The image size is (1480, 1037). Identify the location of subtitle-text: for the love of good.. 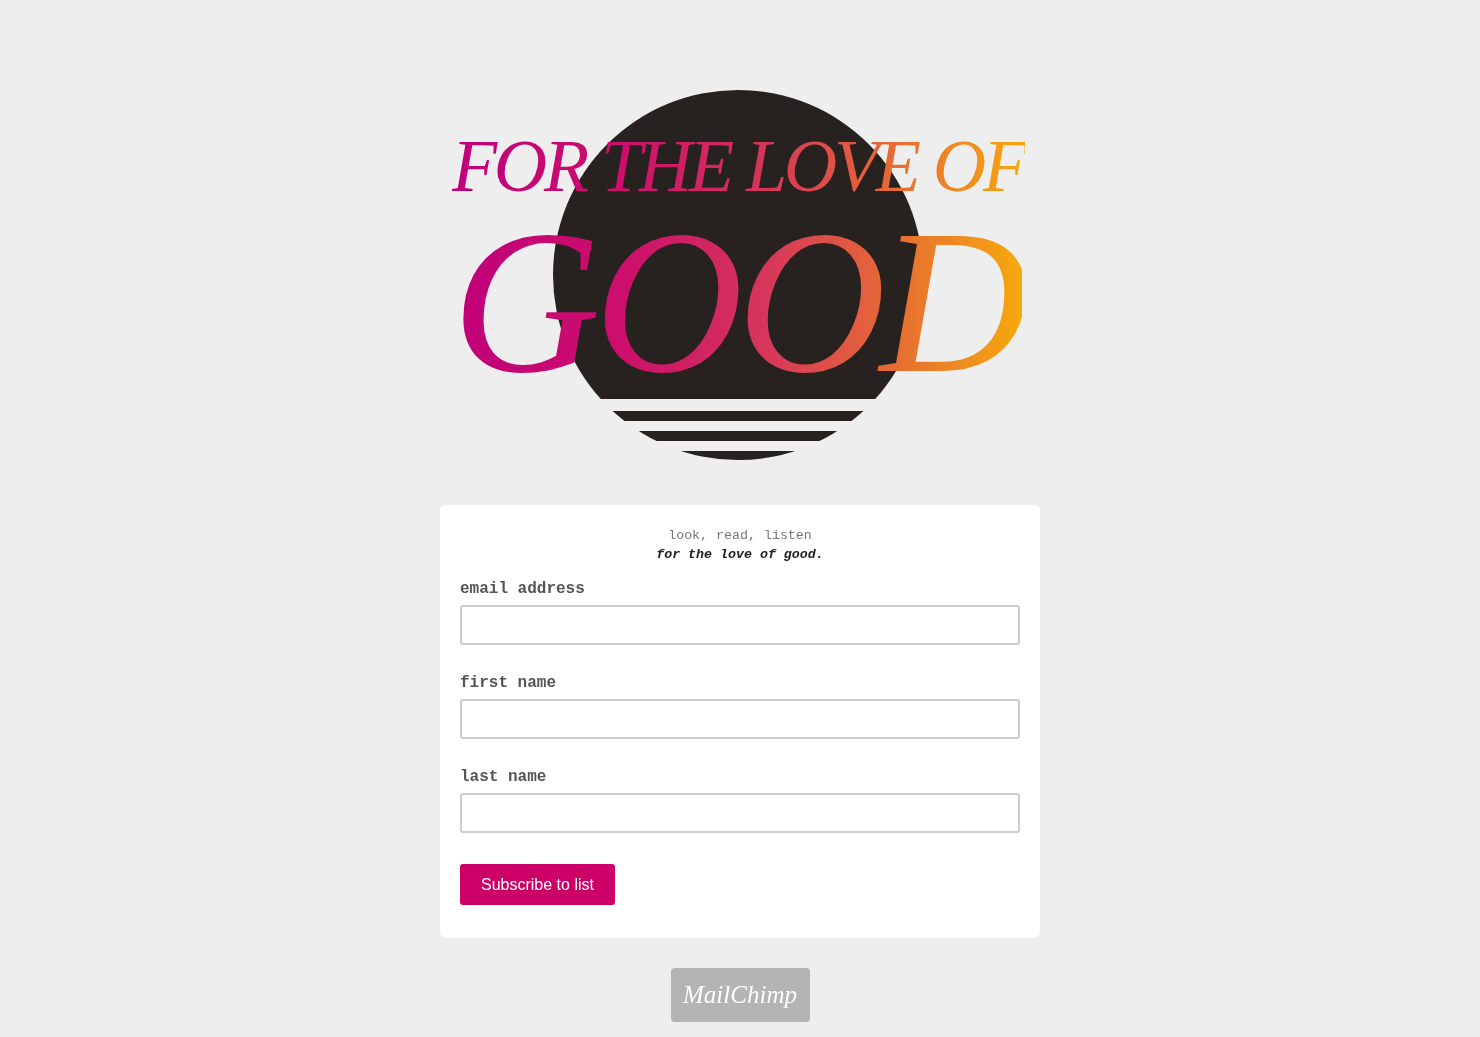
(740, 555).